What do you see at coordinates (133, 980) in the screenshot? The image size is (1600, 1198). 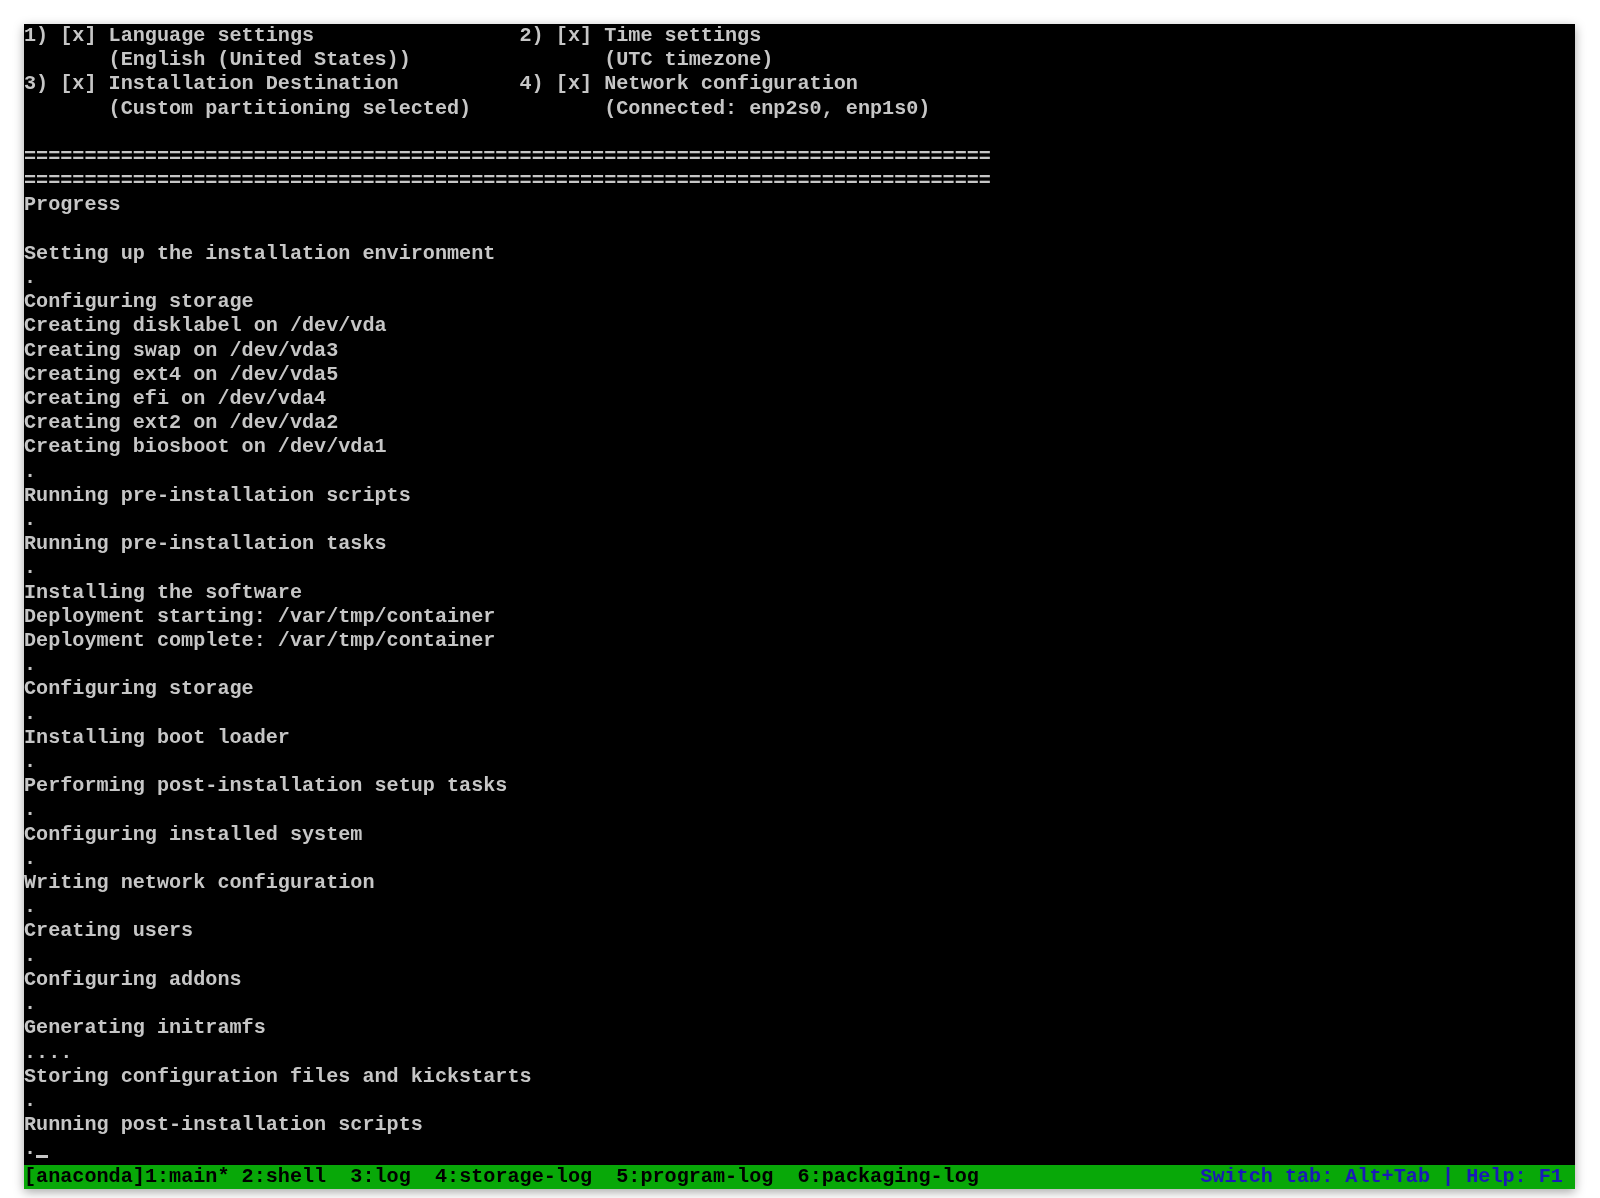 I see `log-line: Configuring addons` at bounding box center [133, 980].